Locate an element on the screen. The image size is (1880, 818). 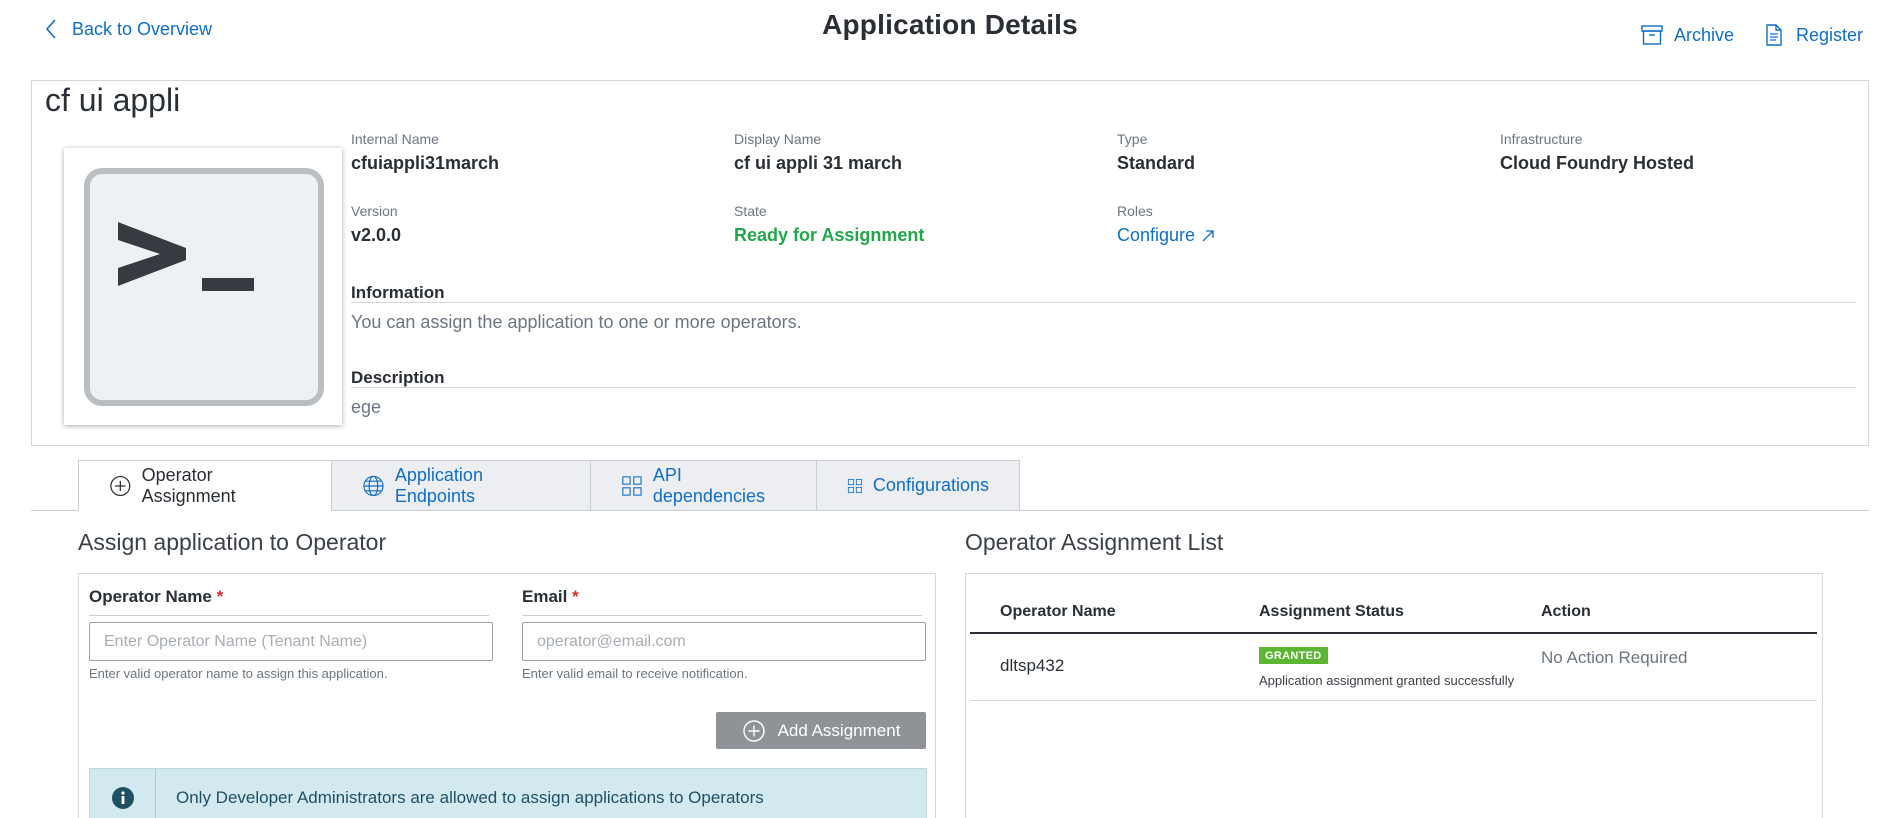
roles-field: Roles Configure is located at coordinates (1166, 224).